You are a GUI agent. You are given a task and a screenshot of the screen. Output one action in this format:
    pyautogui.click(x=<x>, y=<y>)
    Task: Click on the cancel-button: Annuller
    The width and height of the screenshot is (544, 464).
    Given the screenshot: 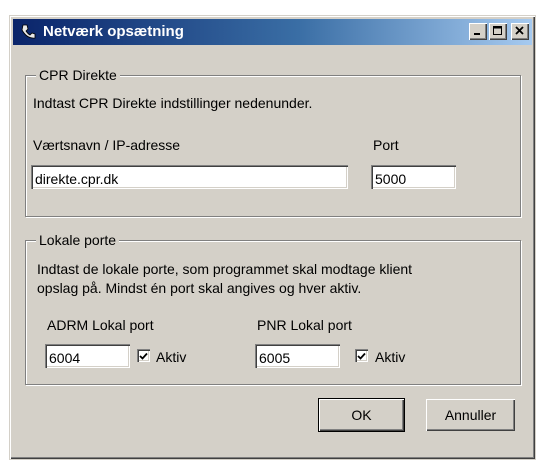 What is the action you would take?
    pyautogui.click(x=470, y=415)
    